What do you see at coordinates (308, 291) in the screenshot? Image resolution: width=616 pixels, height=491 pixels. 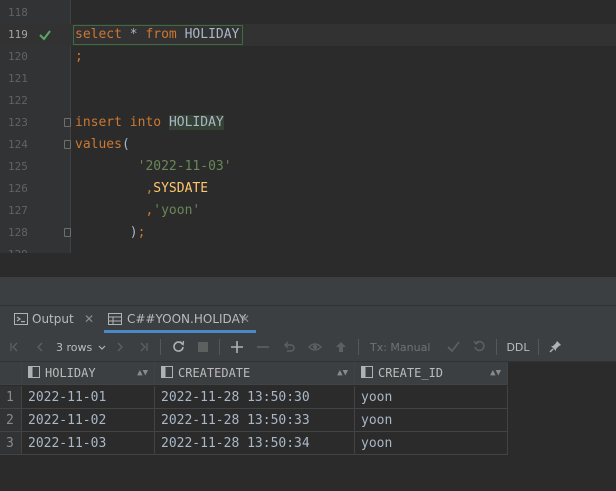 I see `panel-splitter` at bounding box center [308, 291].